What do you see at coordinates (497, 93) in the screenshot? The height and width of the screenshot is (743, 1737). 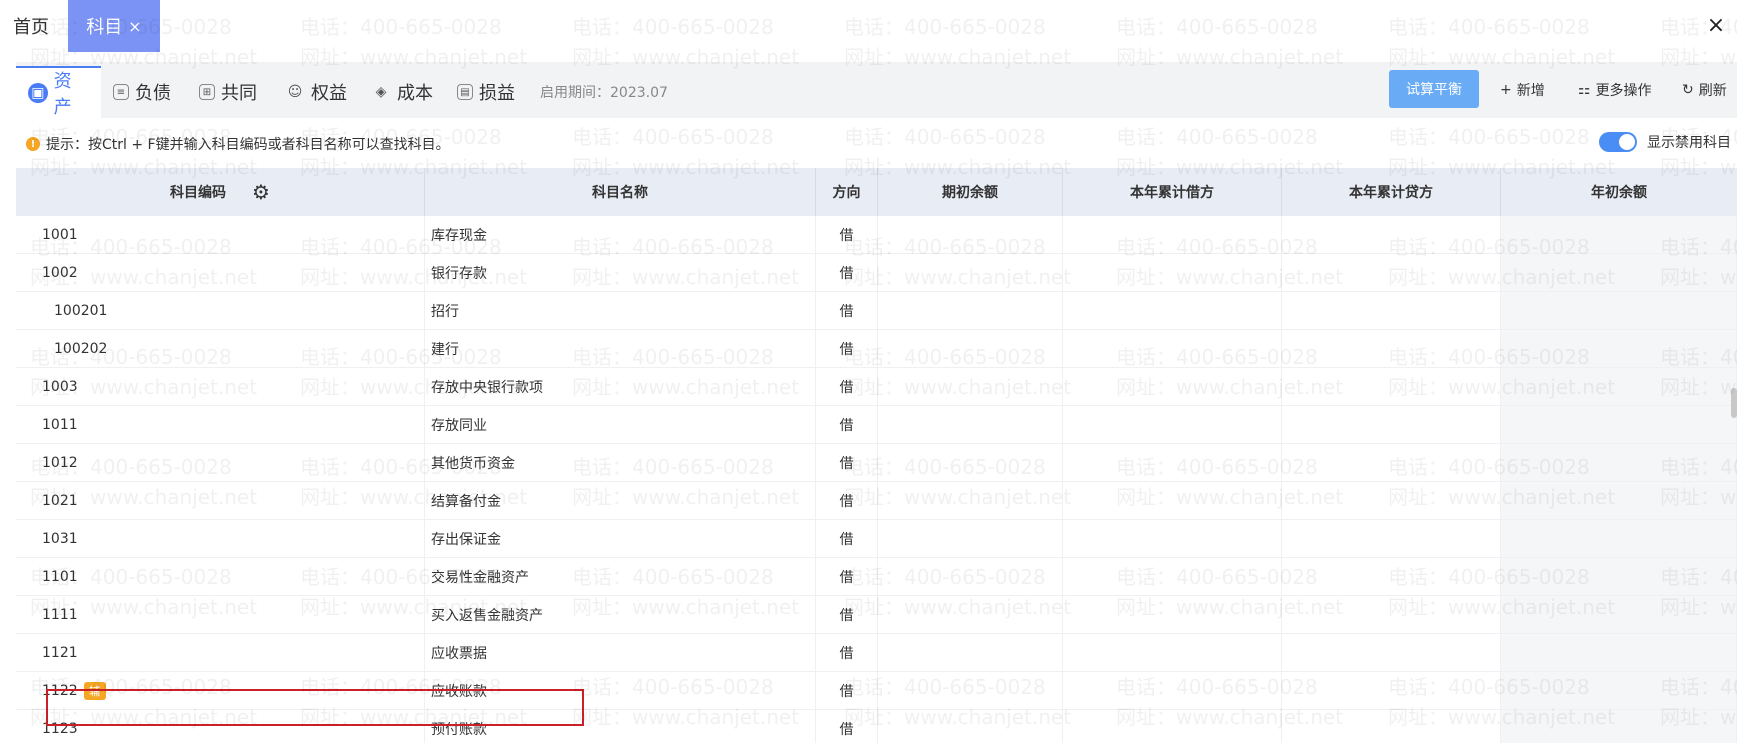 I see `tab-profit-loss-label: 损益` at bounding box center [497, 93].